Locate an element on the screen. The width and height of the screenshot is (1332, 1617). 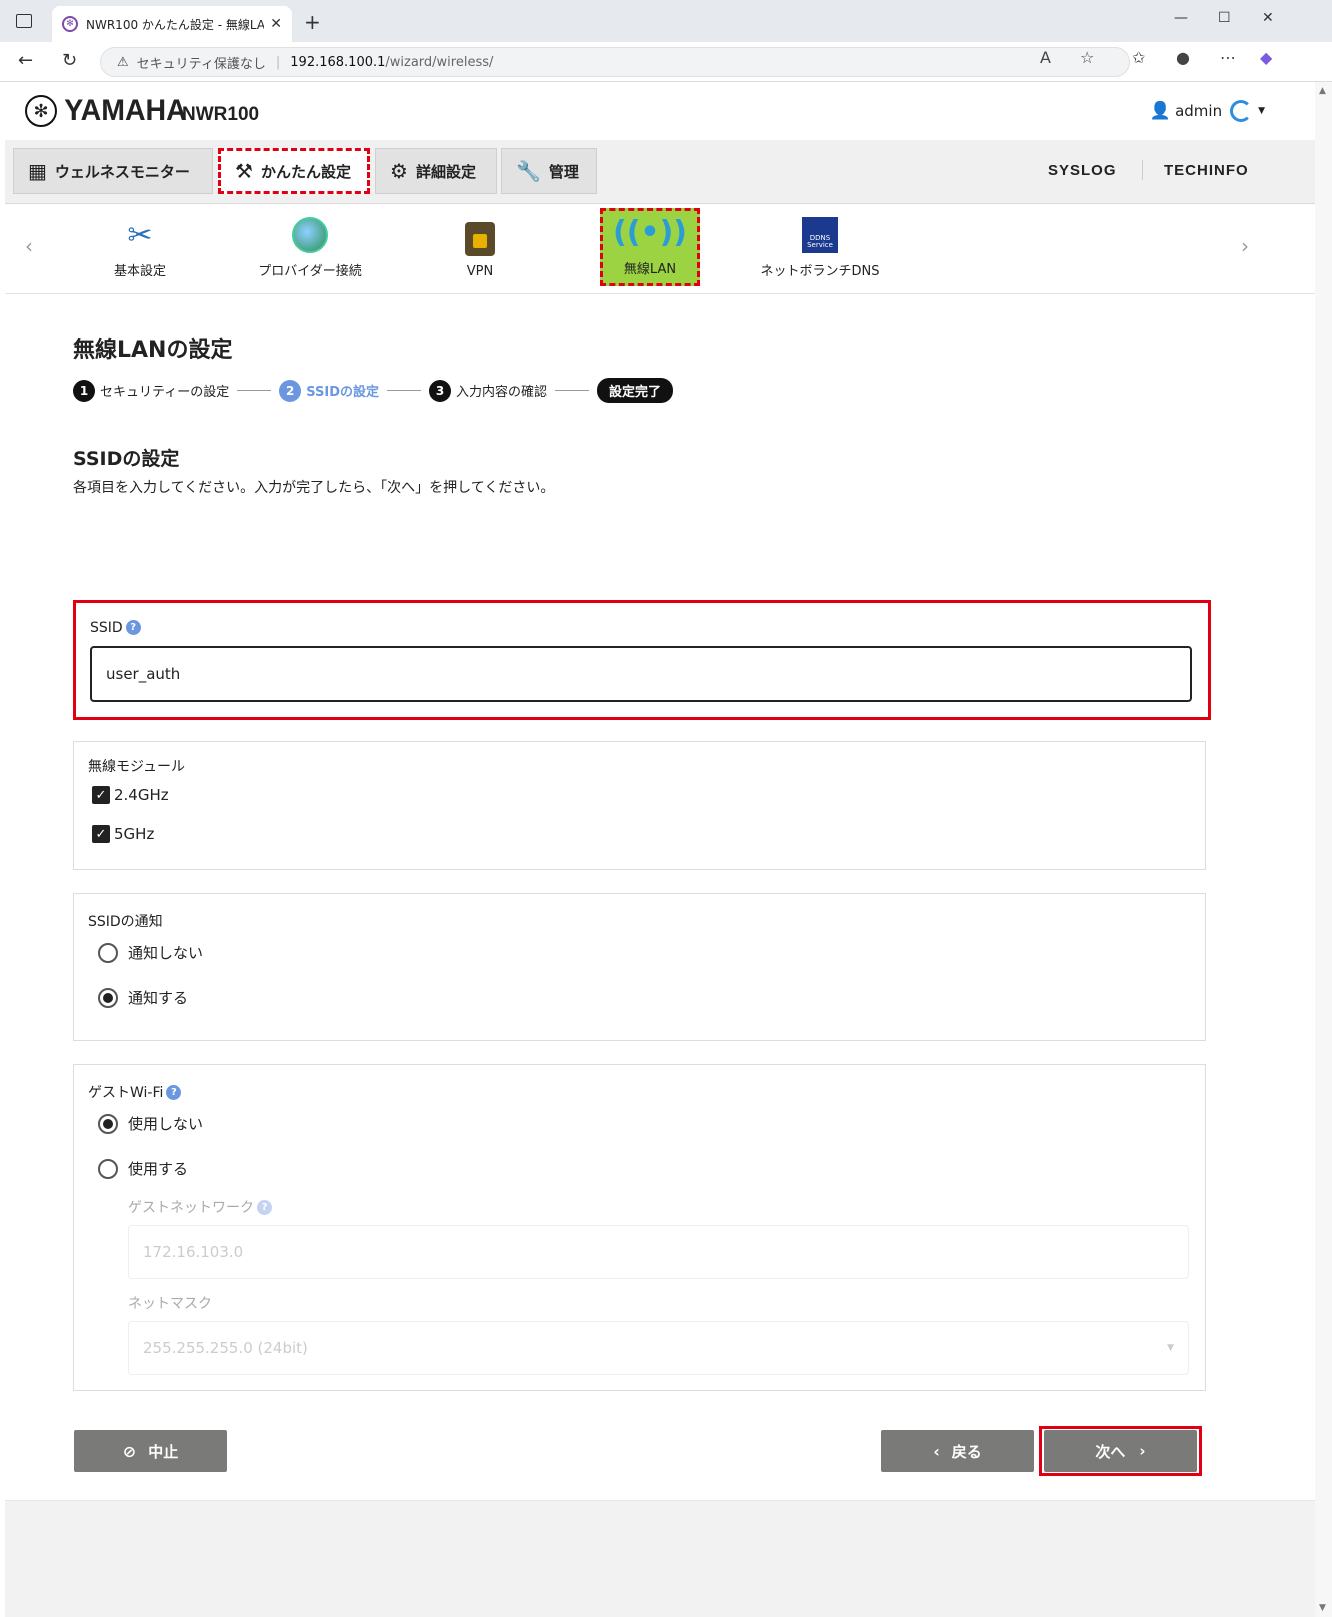
dns-service-icon: DDNS Service is located at coordinates (820, 235).